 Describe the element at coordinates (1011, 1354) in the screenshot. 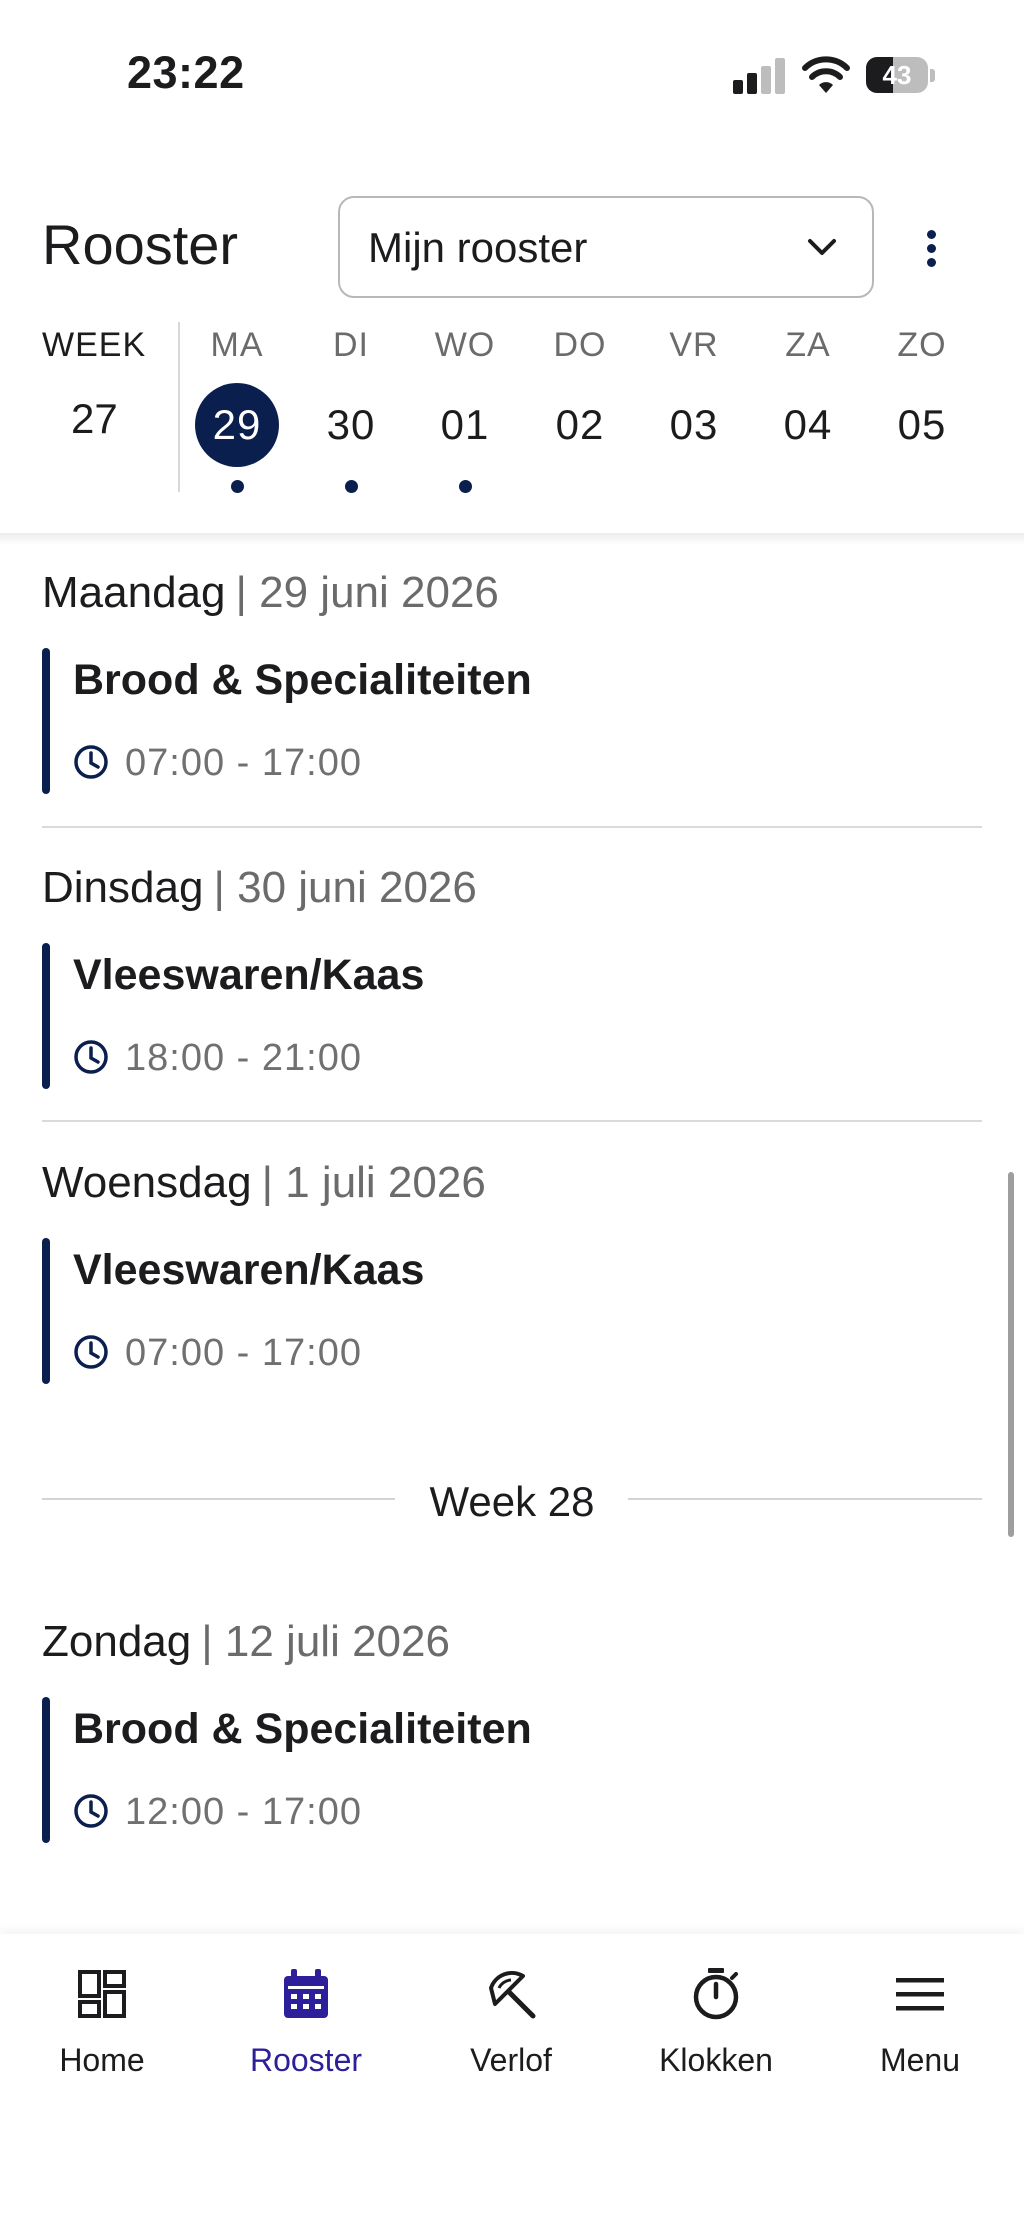

I see `scrollbar` at that location.